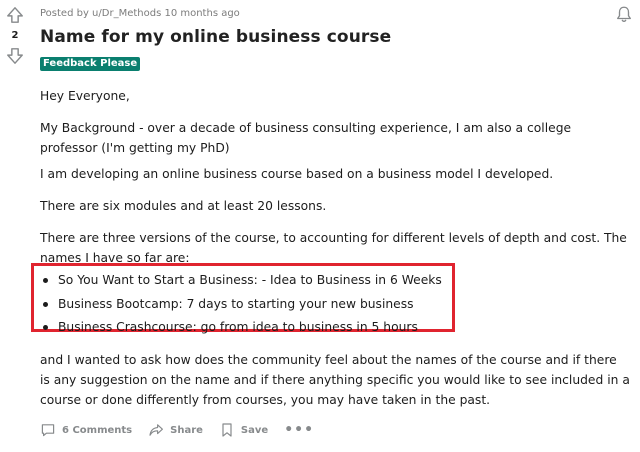 The image size is (640, 452). What do you see at coordinates (156, 430) in the screenshot?
I see `share-arrow-icon` at bounding box center [156, 430].